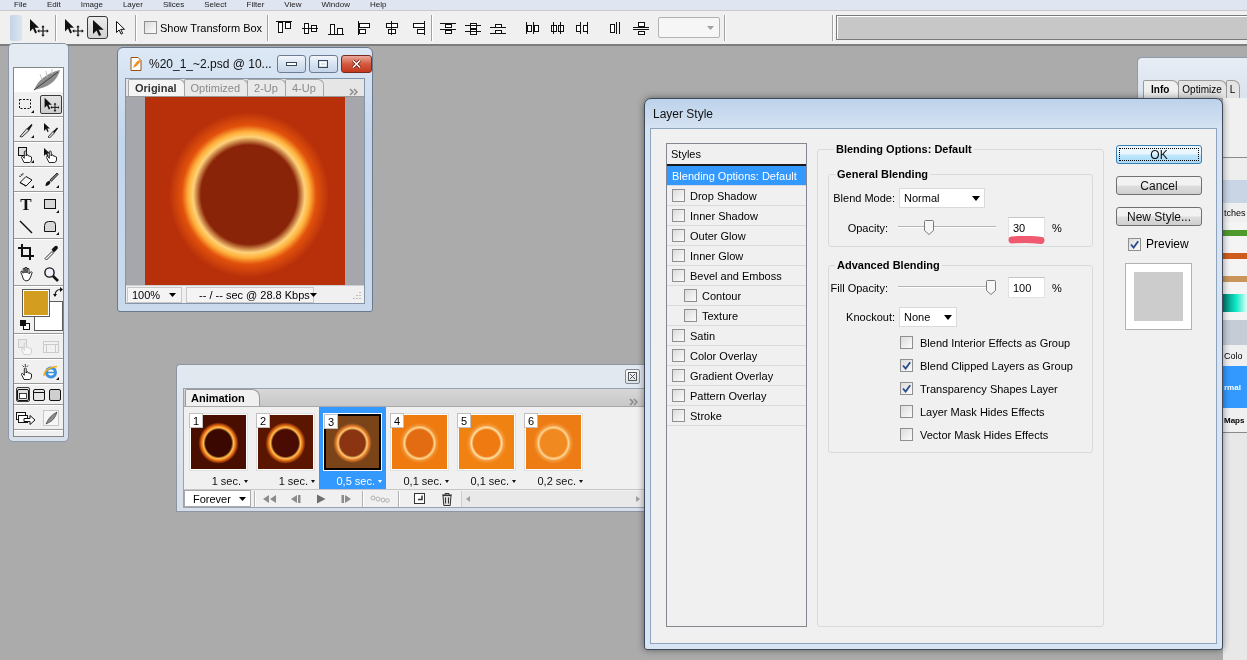 The height and width of the screenshot is (660, 1247). What do you see at coordinates (269, 498) in the screenshot?
I see `first-frame-icon` at bounding box center [269, 498].